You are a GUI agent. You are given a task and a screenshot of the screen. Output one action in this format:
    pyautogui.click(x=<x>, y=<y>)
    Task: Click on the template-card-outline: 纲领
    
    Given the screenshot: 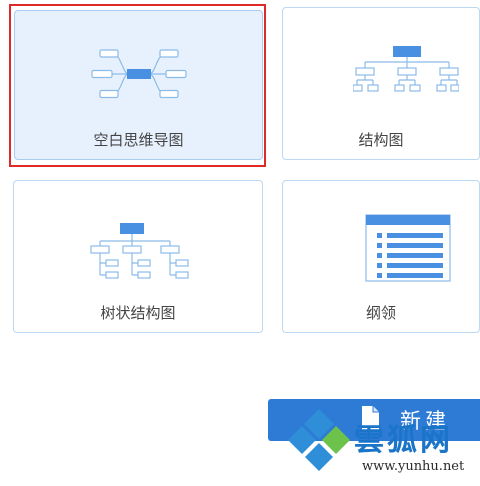 What is the action you would take?
    pyautogui.click(x=381, y=256)
    